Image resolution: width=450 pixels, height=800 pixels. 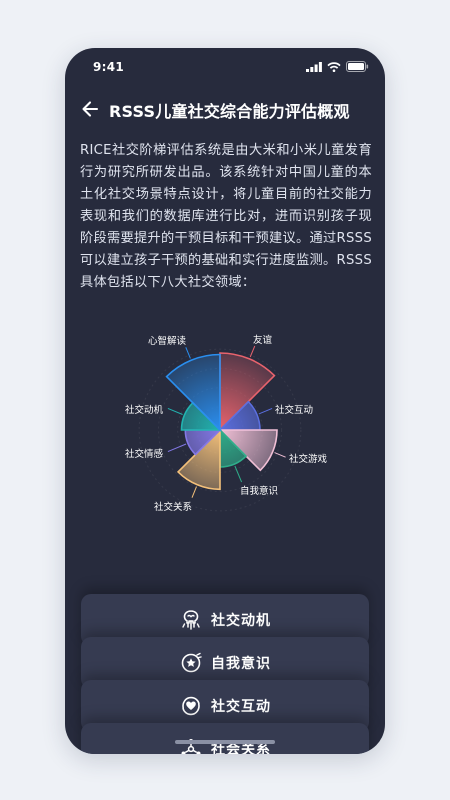 I want to click on heart-hands-icon, so click(x=191, y=706).